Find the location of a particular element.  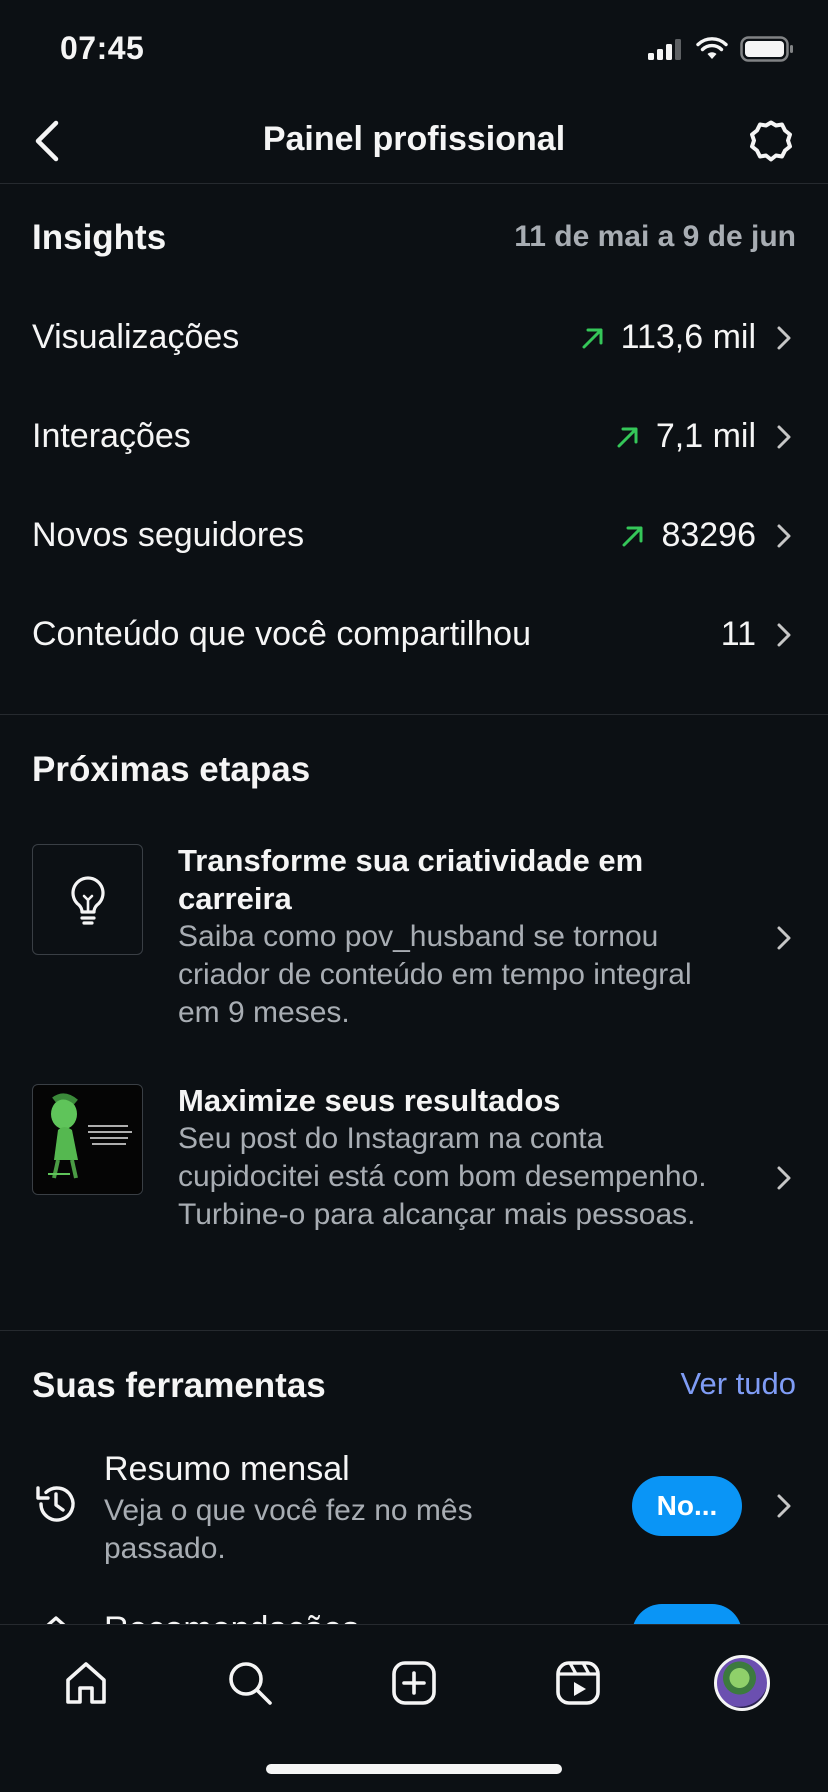

partial-icon is located at coordinates (56, 1620).